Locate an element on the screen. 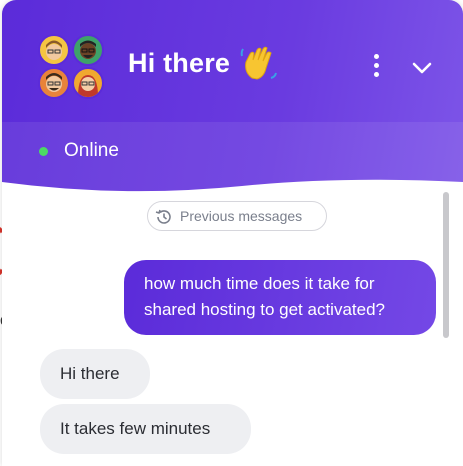  online-status-dot is located at coordinates (43, 151).